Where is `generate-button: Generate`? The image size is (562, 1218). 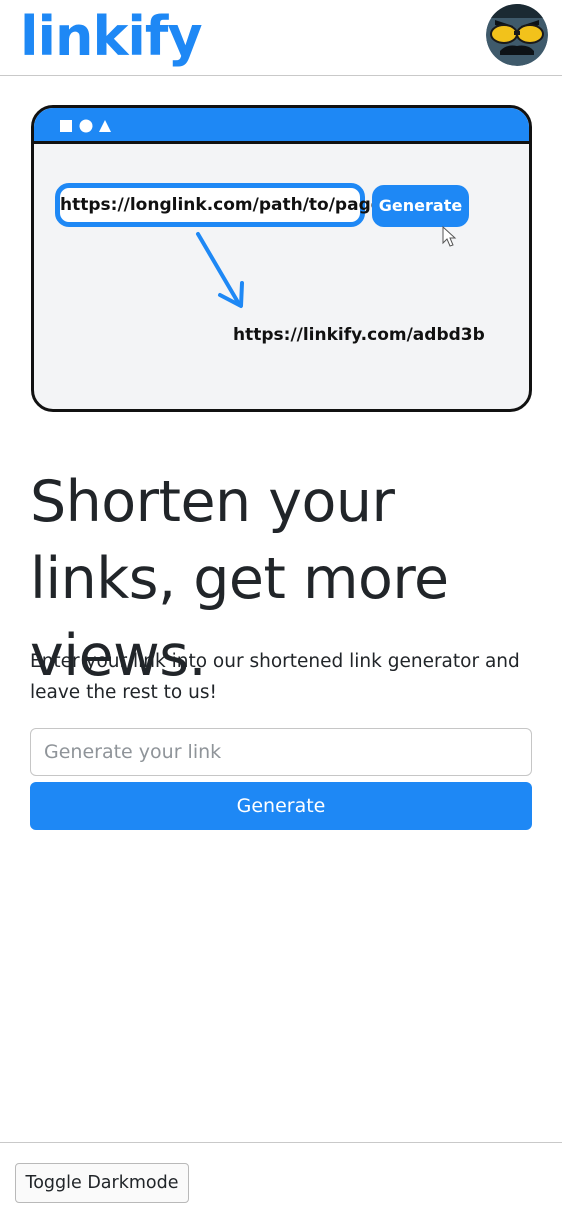 generate-button: Generate is located at coordinates (281, 806).